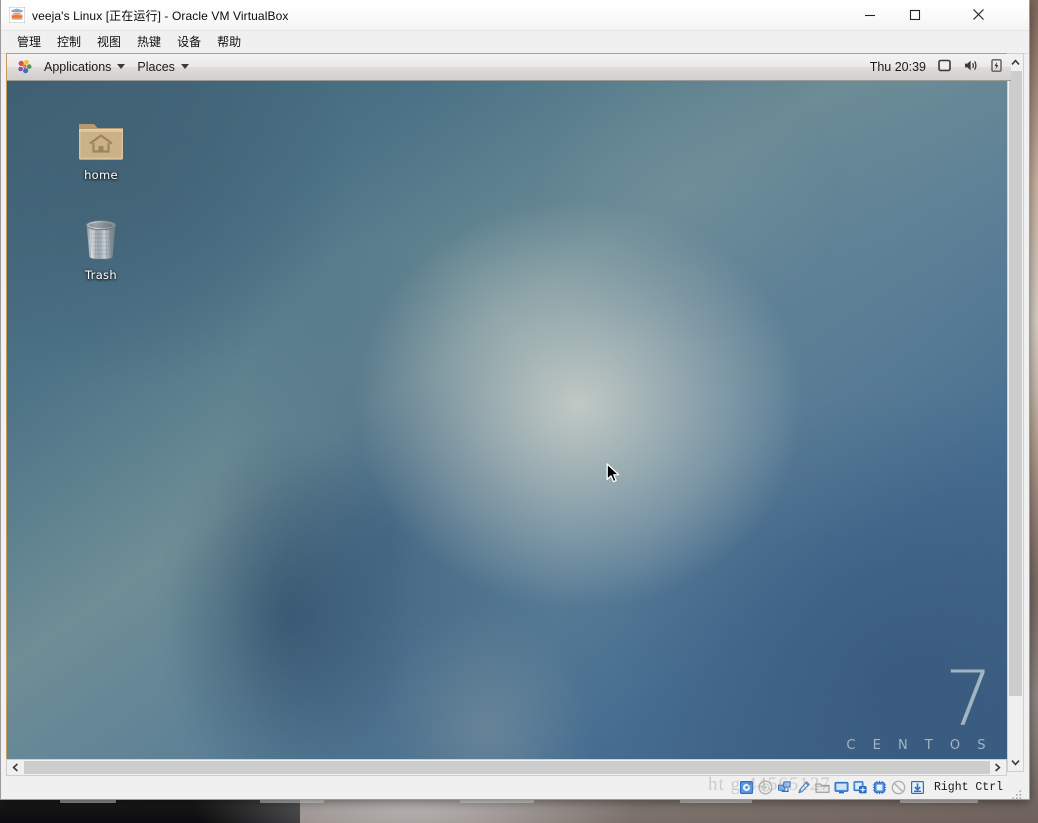 This screenshot has height=823, width=1038. What do you see at coordinates (78, 66) in the screenshot?
I see `panel-menu-applications-label: Applications` at bounding box center [78, 66].